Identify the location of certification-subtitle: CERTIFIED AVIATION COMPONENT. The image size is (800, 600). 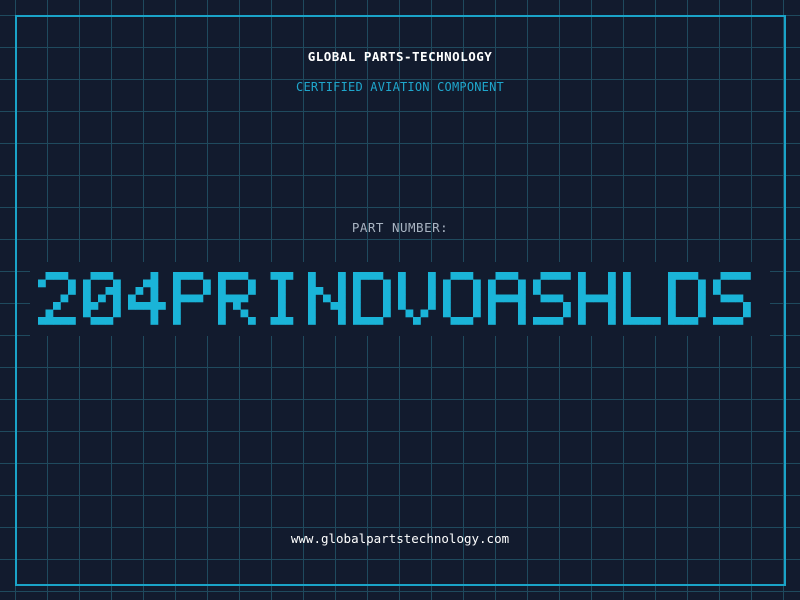
(400, 87).